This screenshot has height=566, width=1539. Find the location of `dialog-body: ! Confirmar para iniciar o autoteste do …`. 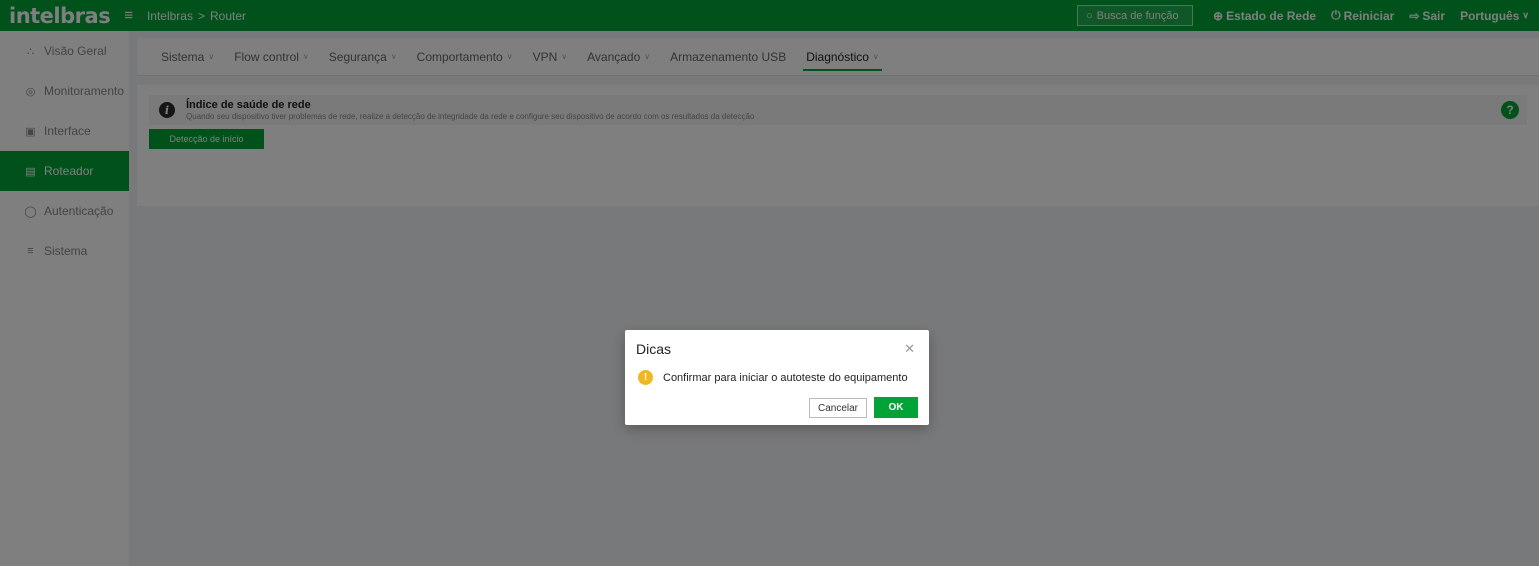

dialog-body: ! Confirmar para iniciar o autoteste do … is located at coordinates (773, 377).